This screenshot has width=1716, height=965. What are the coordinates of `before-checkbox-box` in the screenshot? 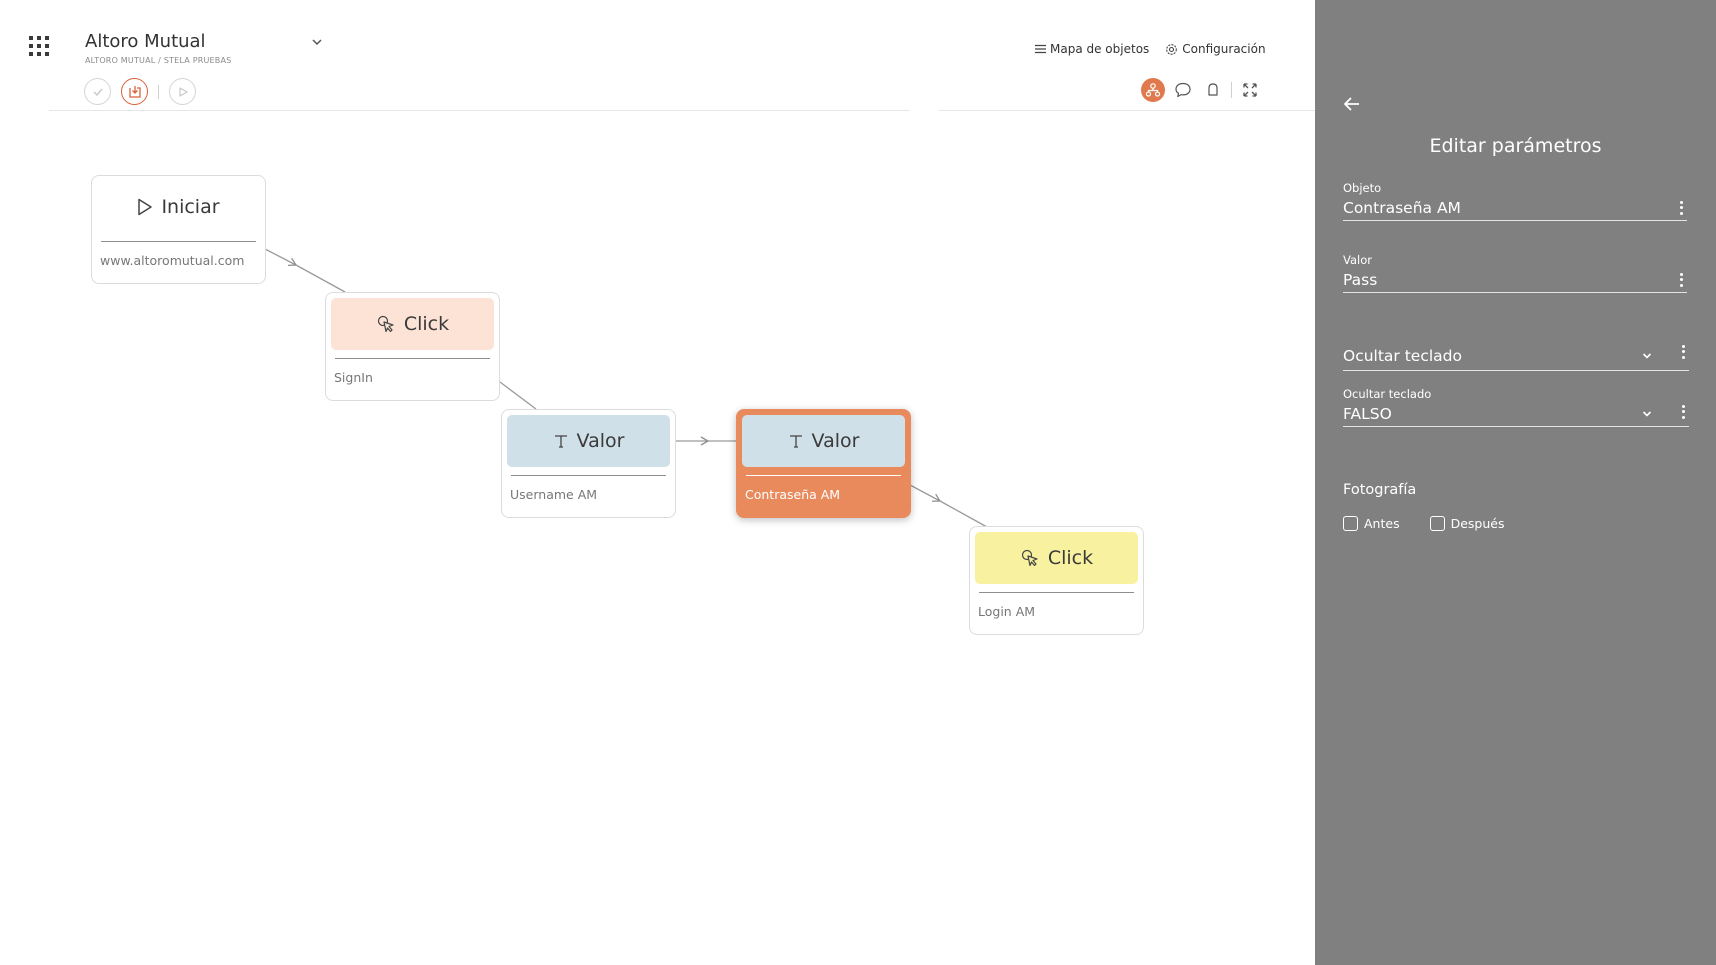 It's located at (1350, 523).